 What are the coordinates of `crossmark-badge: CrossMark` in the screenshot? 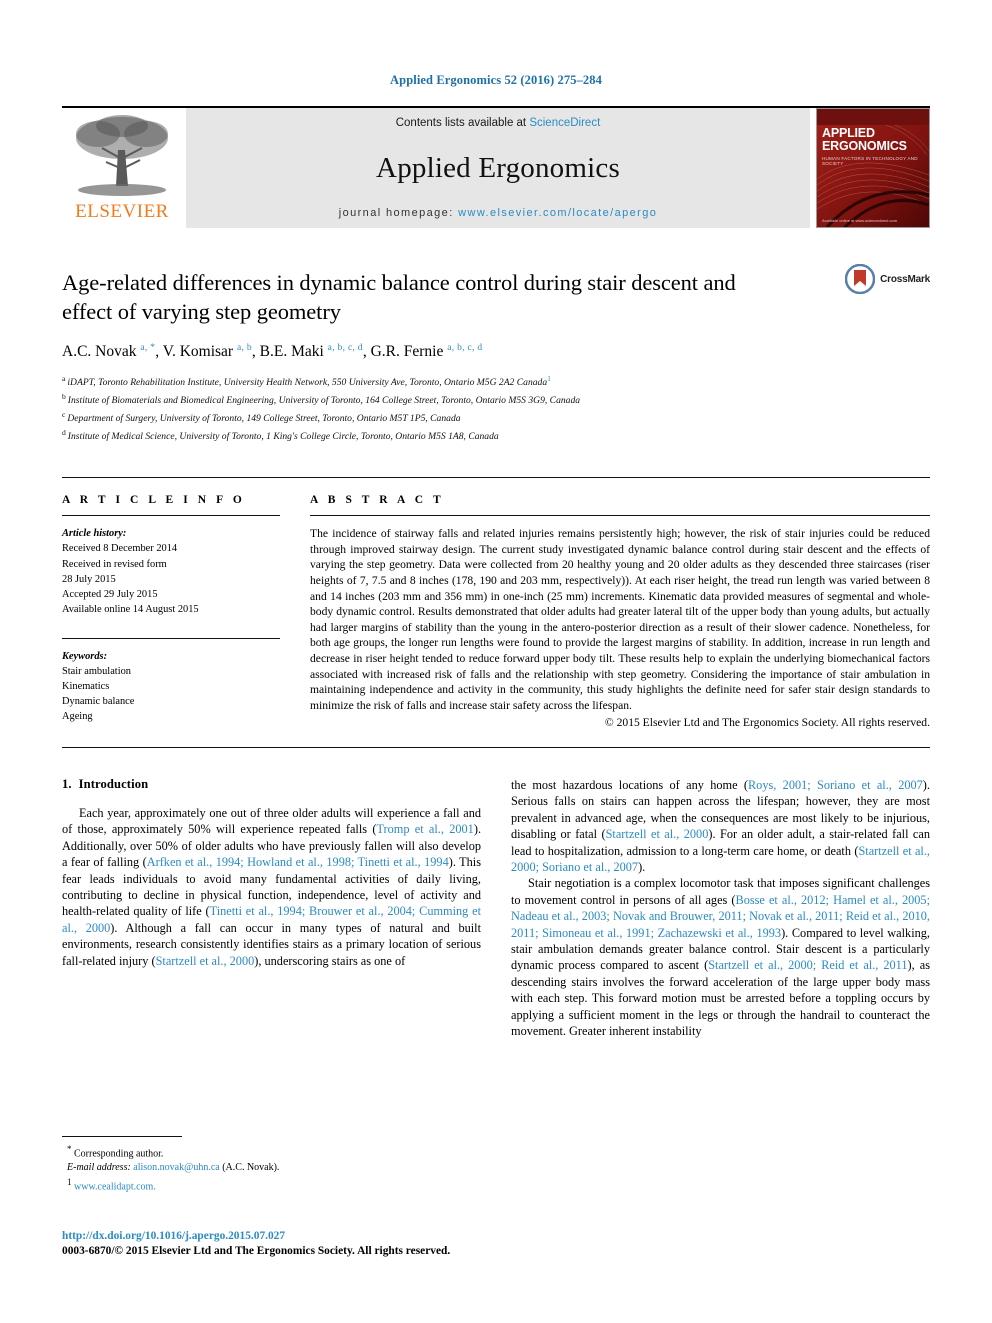 It's located at (887, 279).